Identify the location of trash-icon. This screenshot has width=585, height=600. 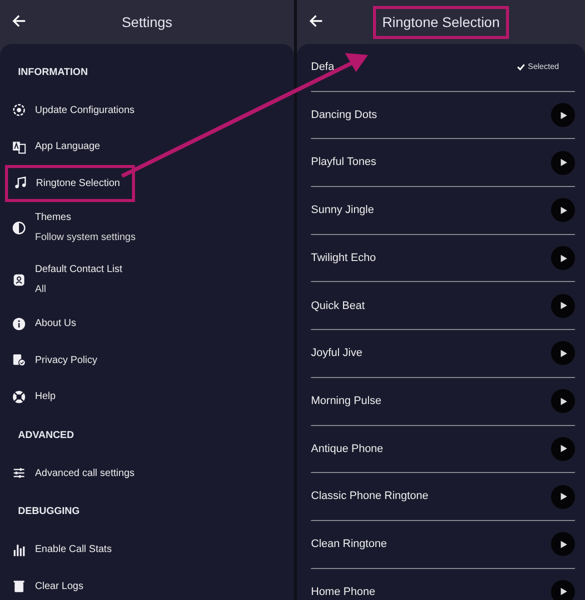
(19, 586).